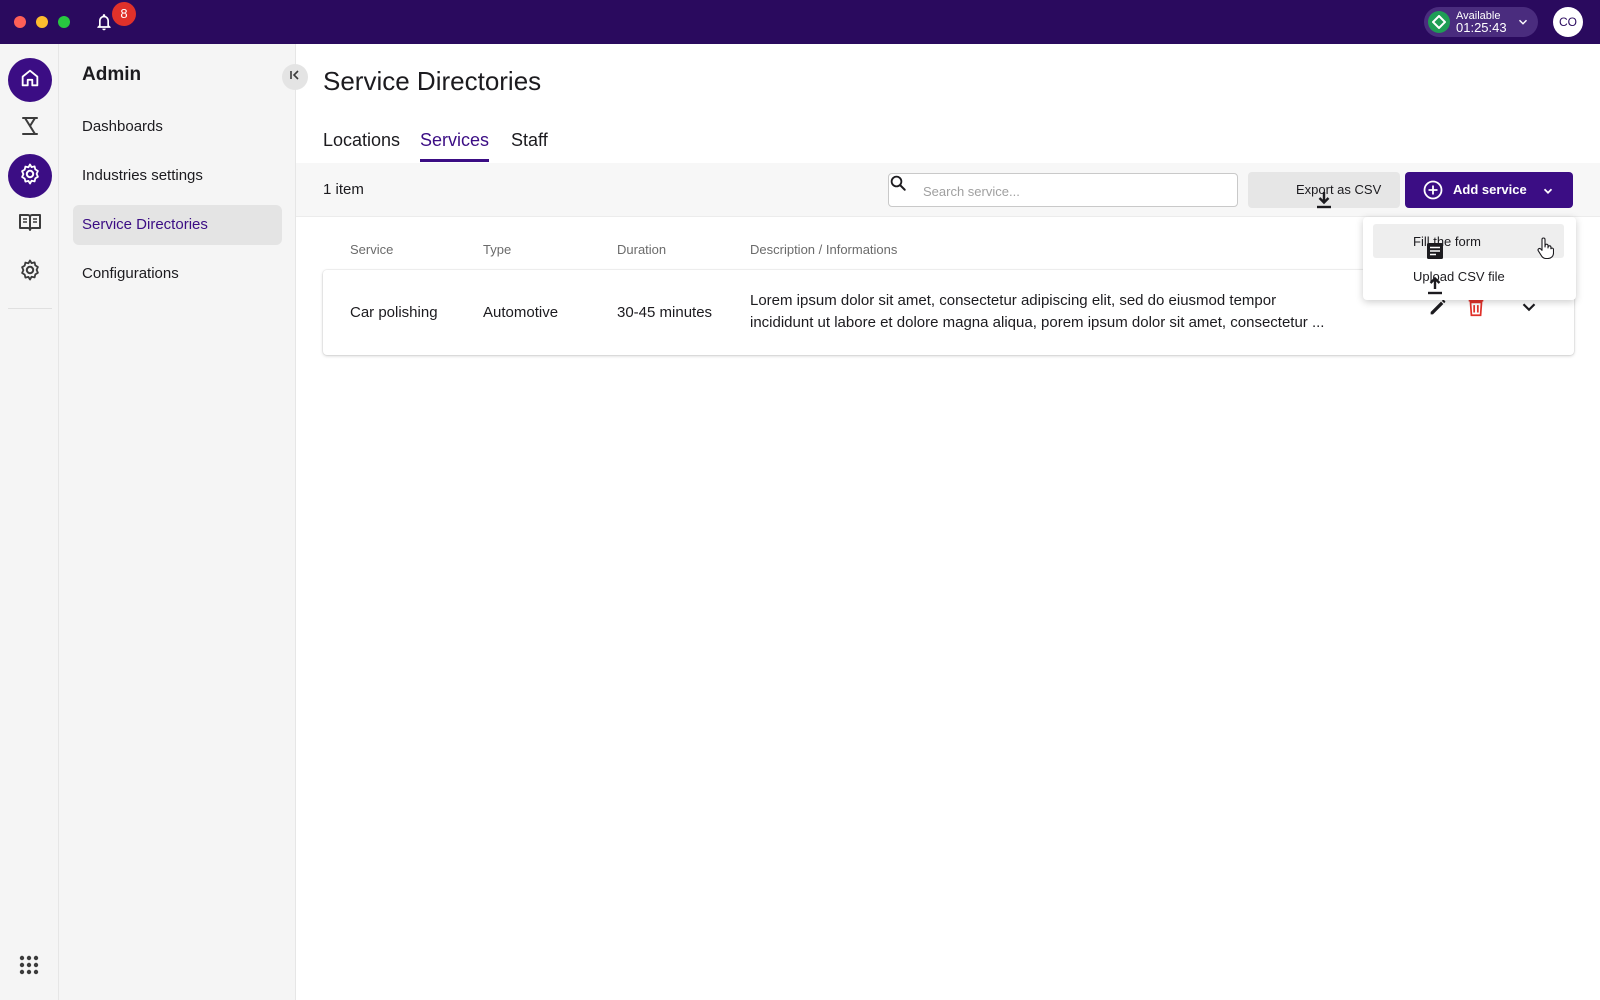 Image resolution: width=1600 pixels, height=1000 pixels. What do you see at coordinates (177, 225) in the screenshot?
I see `sidebar-item-service-directories: Service Directories` at bounding box center [177, 225].